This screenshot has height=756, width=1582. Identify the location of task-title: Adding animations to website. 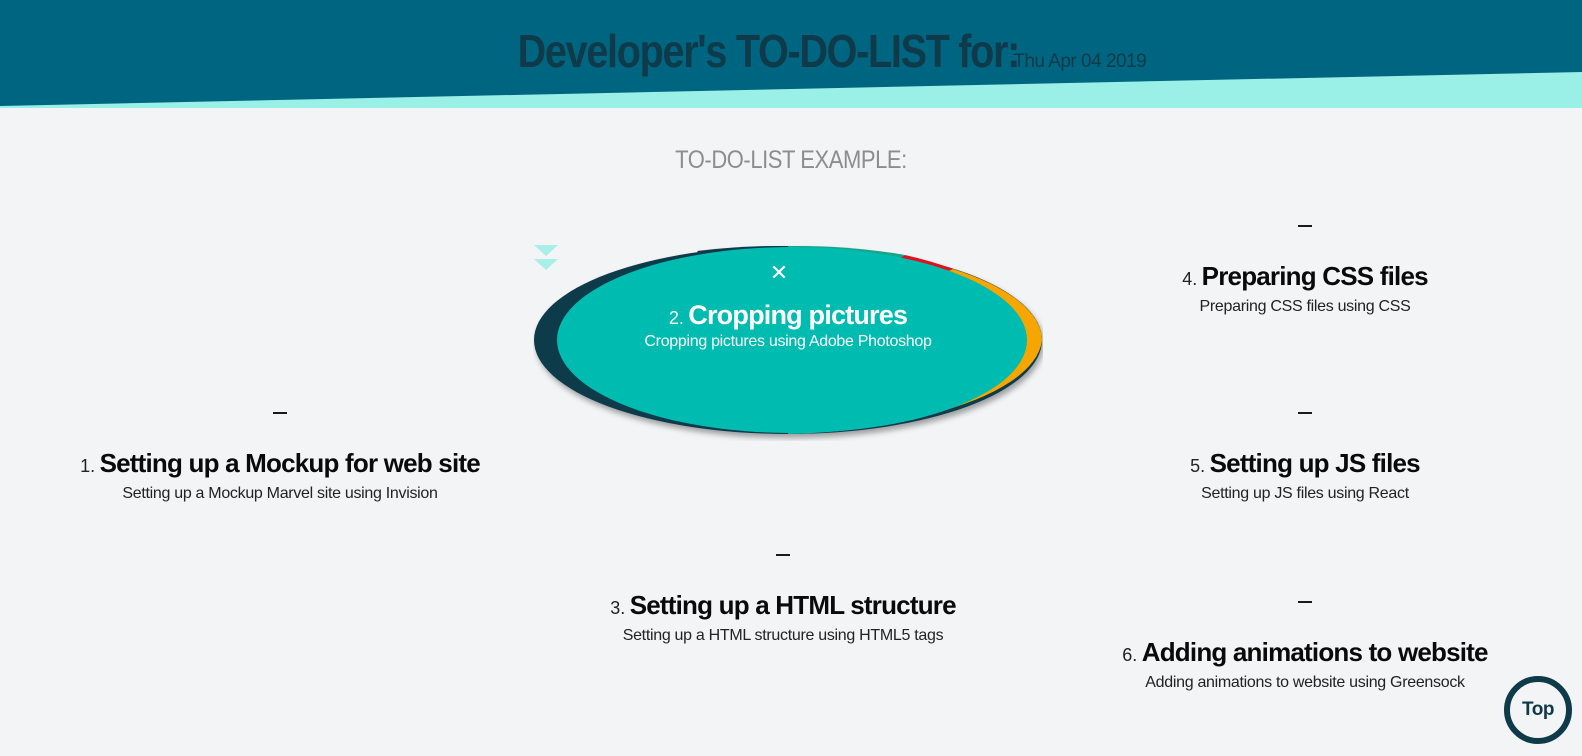
(1315, 652).